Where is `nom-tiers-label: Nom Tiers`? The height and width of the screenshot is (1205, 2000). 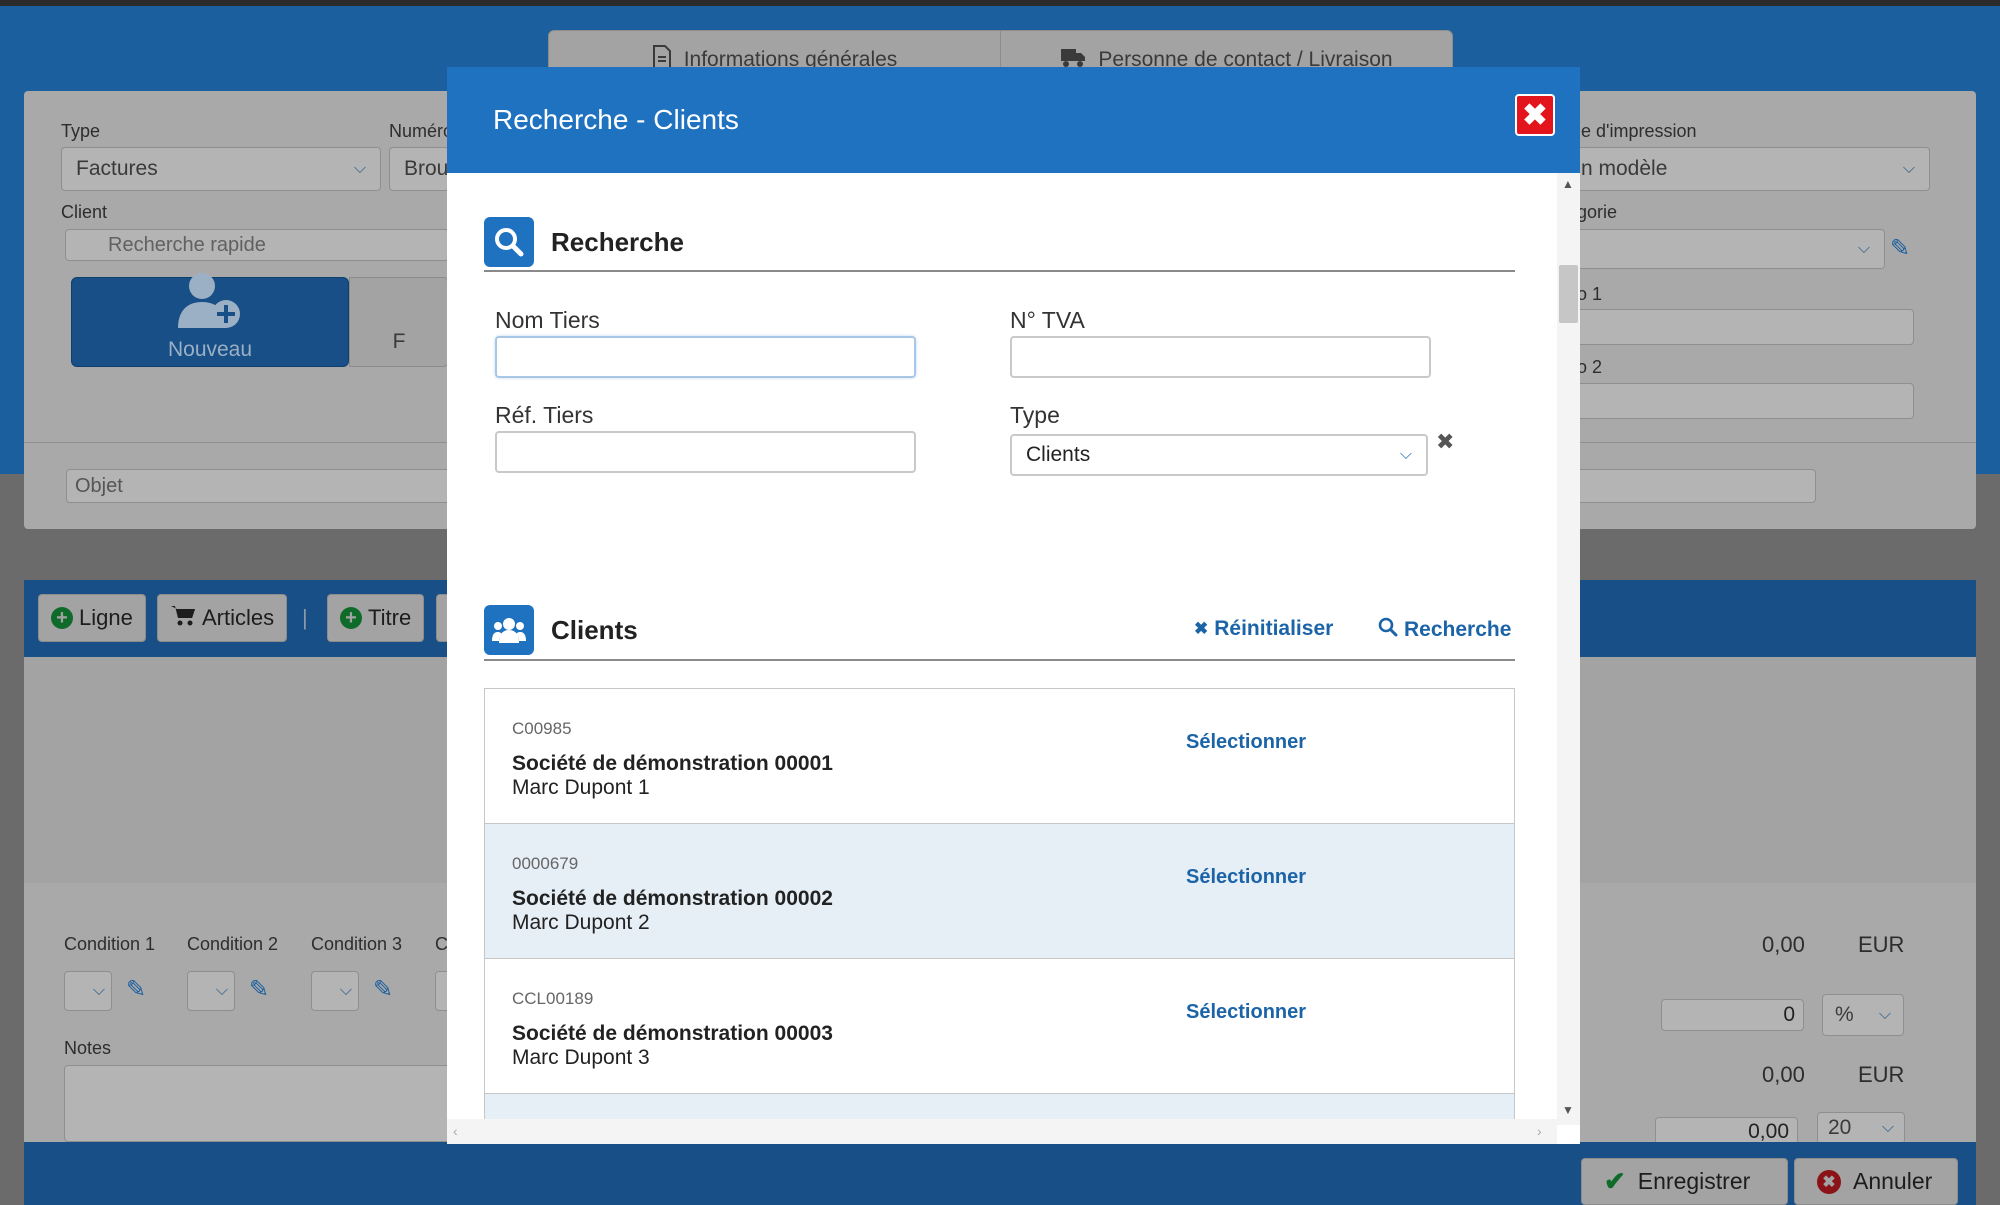
nom-tiers-label: Nom Tiers is located at coordinates (547, 320).